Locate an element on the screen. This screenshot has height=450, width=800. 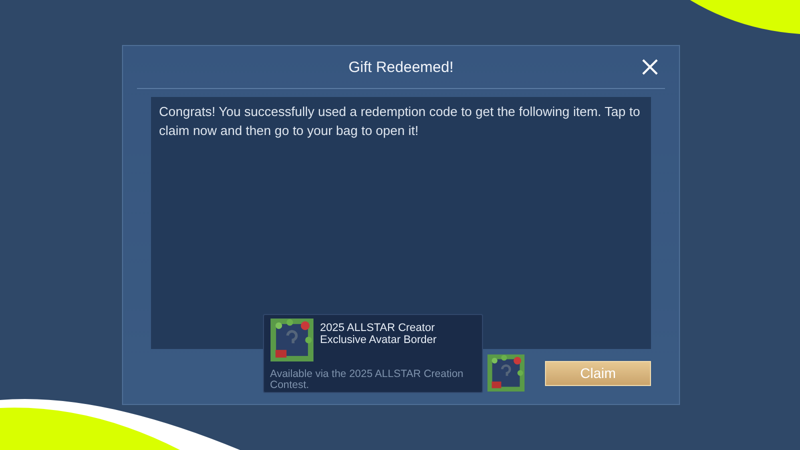
message-text: Congrats! You successfully used a redemption code to get the following item. Tap to claim now and then go to your bag to open it! is located at coordinates (400, 121).